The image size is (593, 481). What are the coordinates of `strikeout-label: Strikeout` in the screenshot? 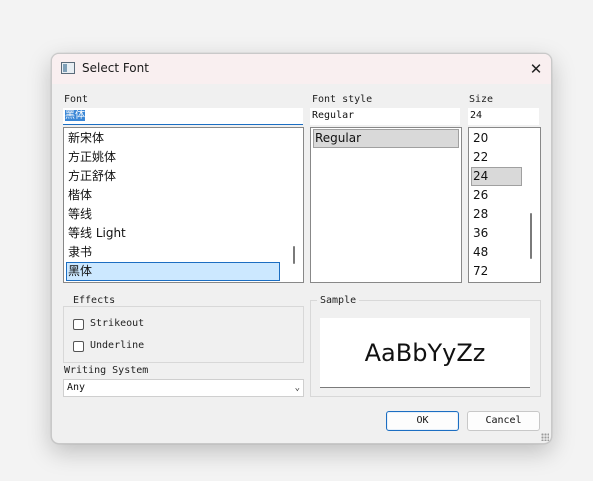 It's located at (117, 323).